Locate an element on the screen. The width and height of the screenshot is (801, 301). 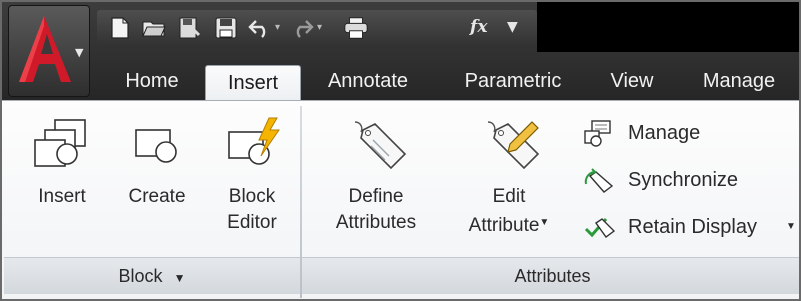
plot-icon is located at coordinates (356, 28).